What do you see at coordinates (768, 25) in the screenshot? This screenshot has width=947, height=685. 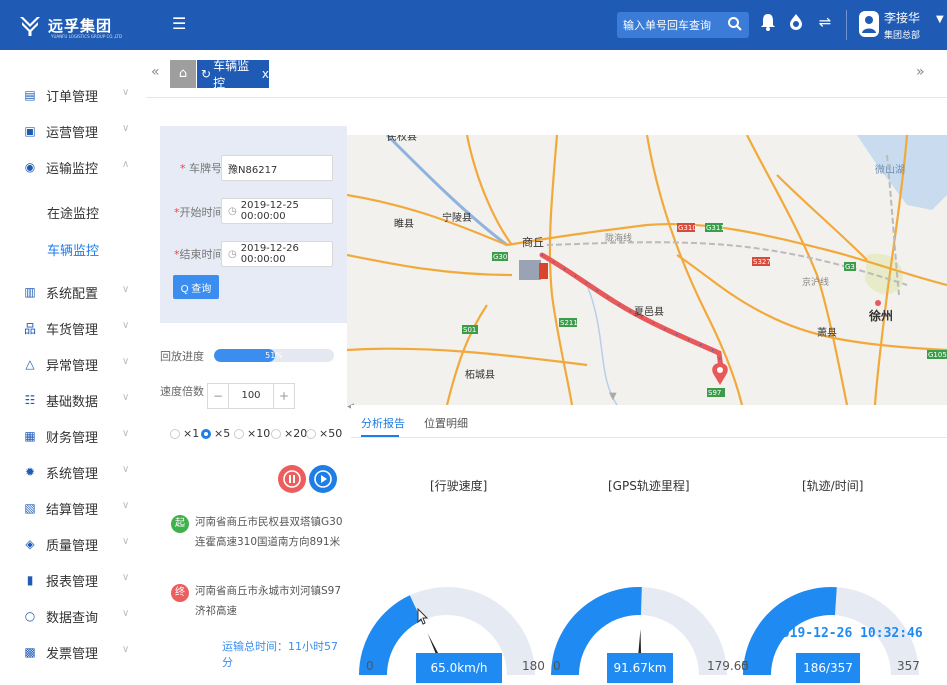 I see `bell-icon` at bounding box center [768, 25].